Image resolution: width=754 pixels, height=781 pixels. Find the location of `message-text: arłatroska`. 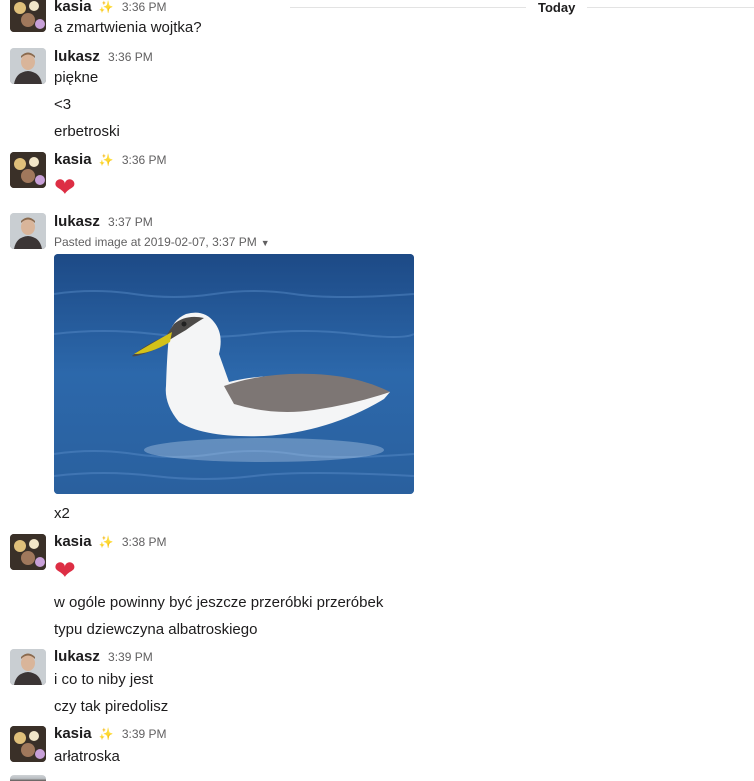

message-text: arłatroska is located at coordinates (87, 756).